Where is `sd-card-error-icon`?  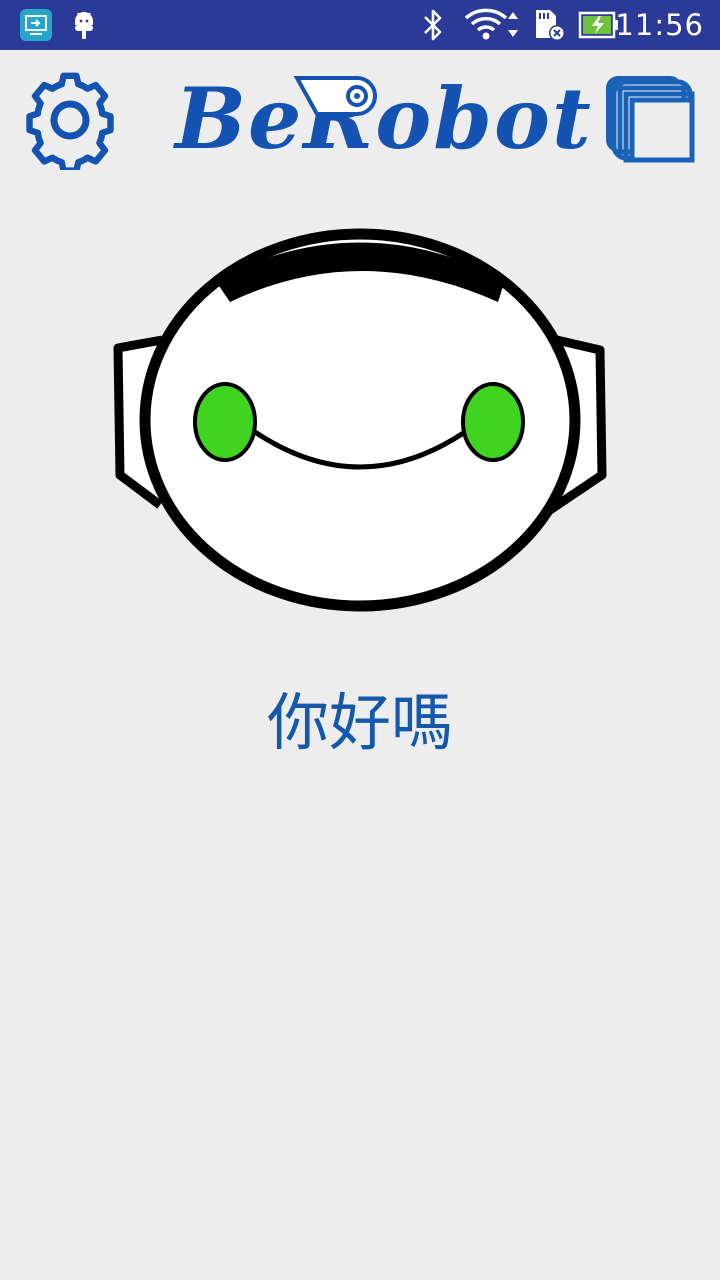 sd-card-error-icon is located at coordinates (550, 25).